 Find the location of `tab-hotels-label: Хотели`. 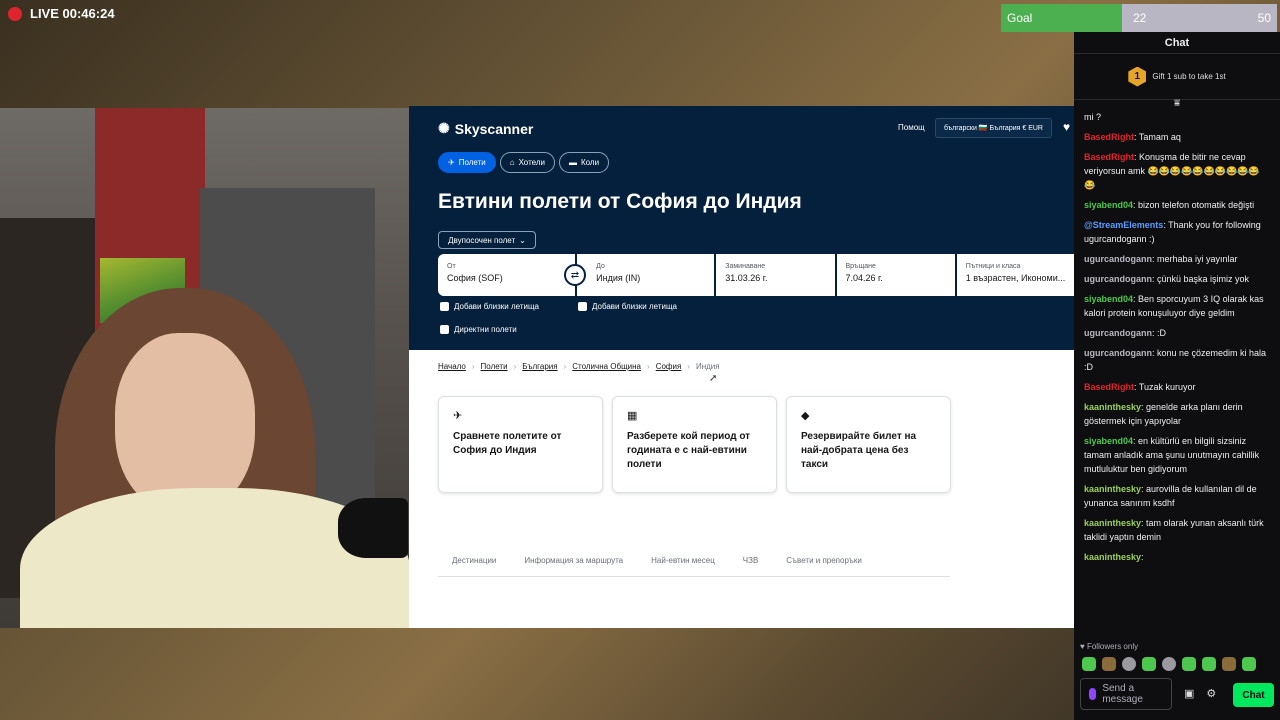

tab-hotels-label: Хотели is located at coordinates (531, 162).